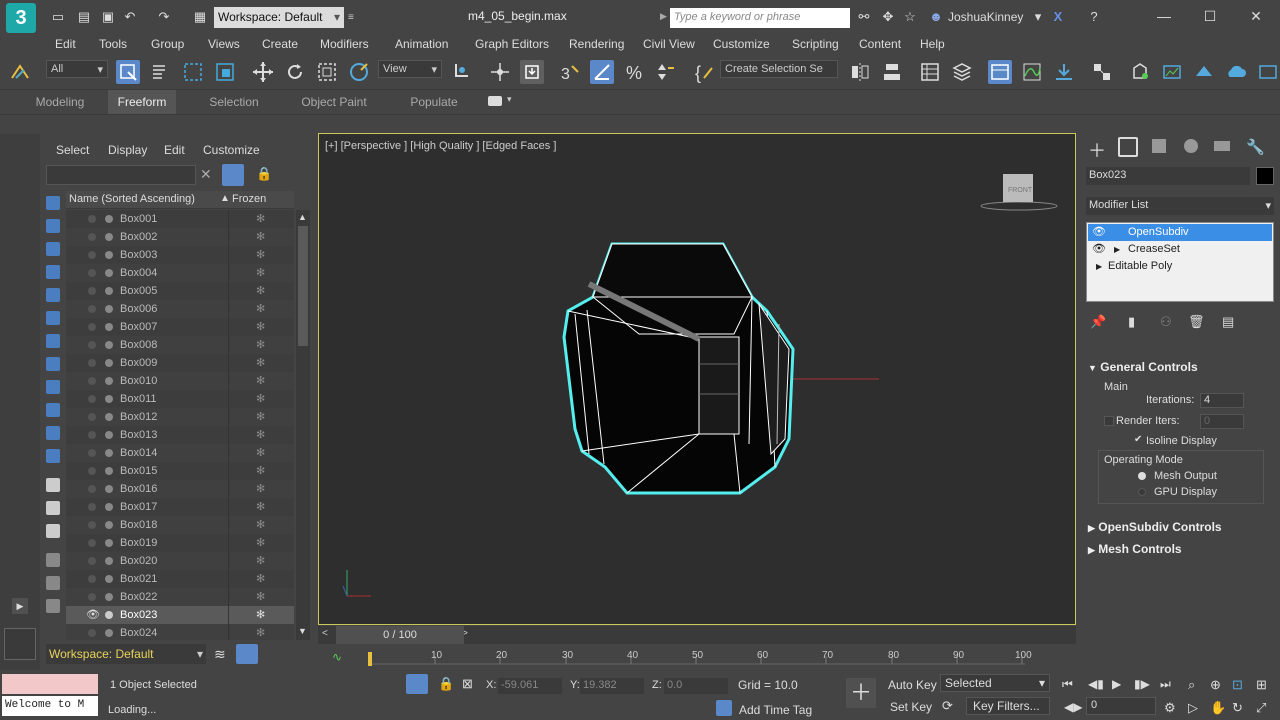 This screenshot has width=1280, height=720. Describe the element at coordinates (263, 72) in the screenshot. I see `move-icon` at that location.